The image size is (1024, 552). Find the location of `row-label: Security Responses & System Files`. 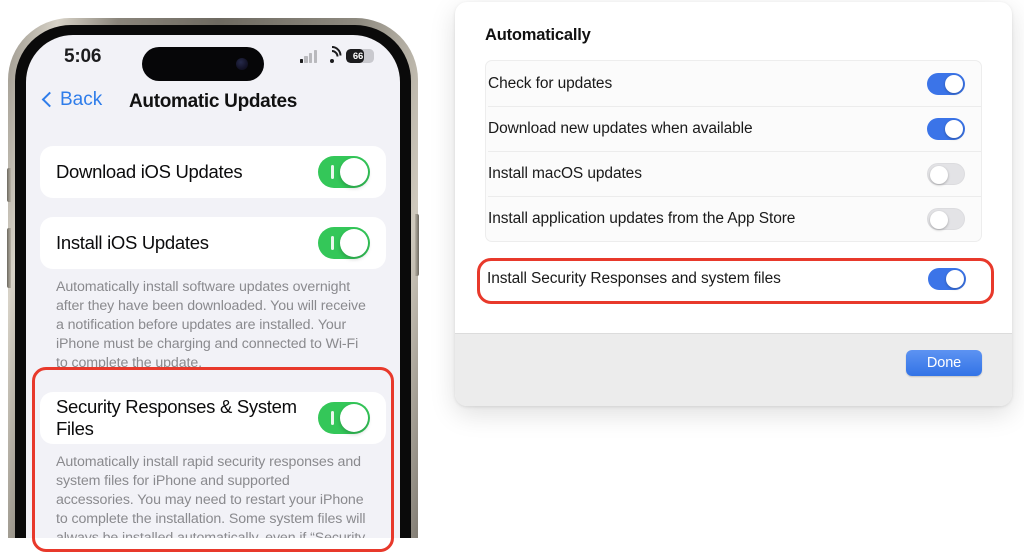

row-label: Security Responses & System Files is located at coordinates (176, 417).